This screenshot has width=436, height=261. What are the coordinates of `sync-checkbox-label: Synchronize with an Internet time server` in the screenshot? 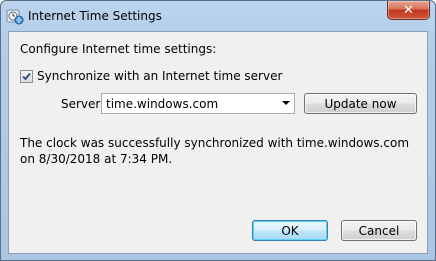 It's located at (160, 76).